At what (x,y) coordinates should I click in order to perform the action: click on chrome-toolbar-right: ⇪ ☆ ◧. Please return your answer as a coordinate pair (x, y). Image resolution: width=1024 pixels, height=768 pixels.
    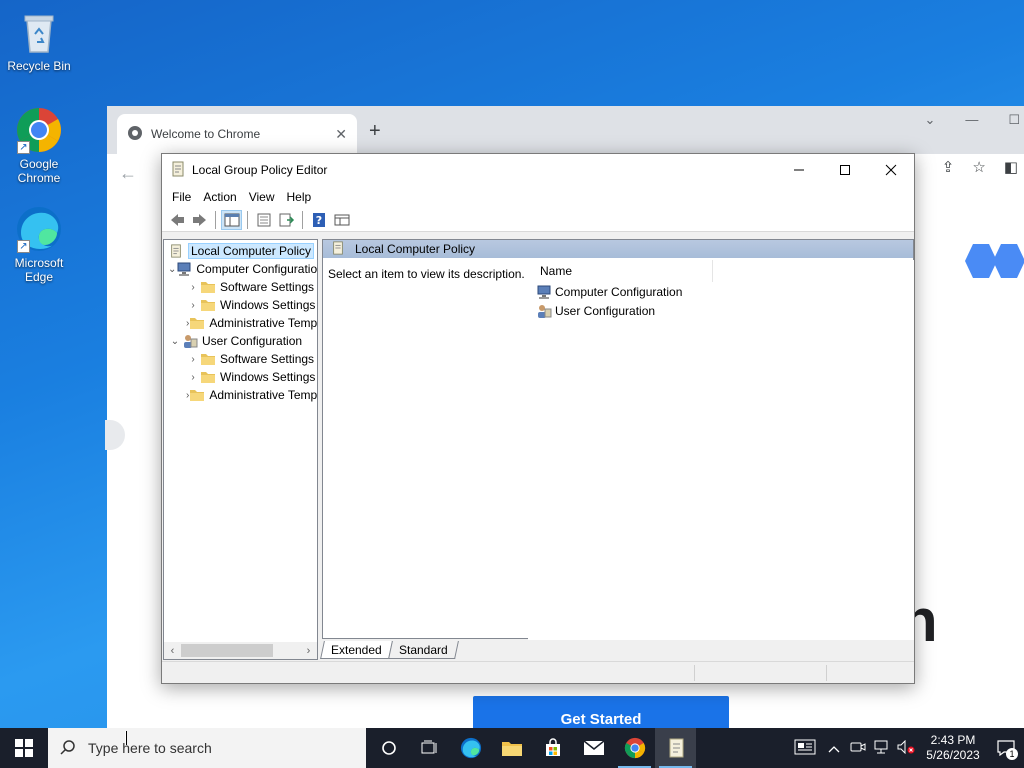
    Looking at the image, I should click on (980, 167).